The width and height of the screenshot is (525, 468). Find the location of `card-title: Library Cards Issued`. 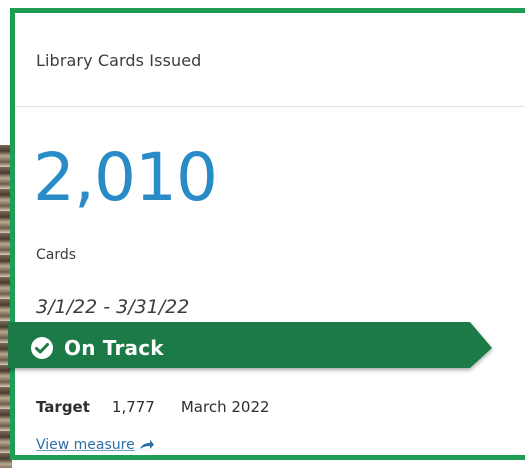

card-title: Library Cards Issued is located at coordinates (119, 60).